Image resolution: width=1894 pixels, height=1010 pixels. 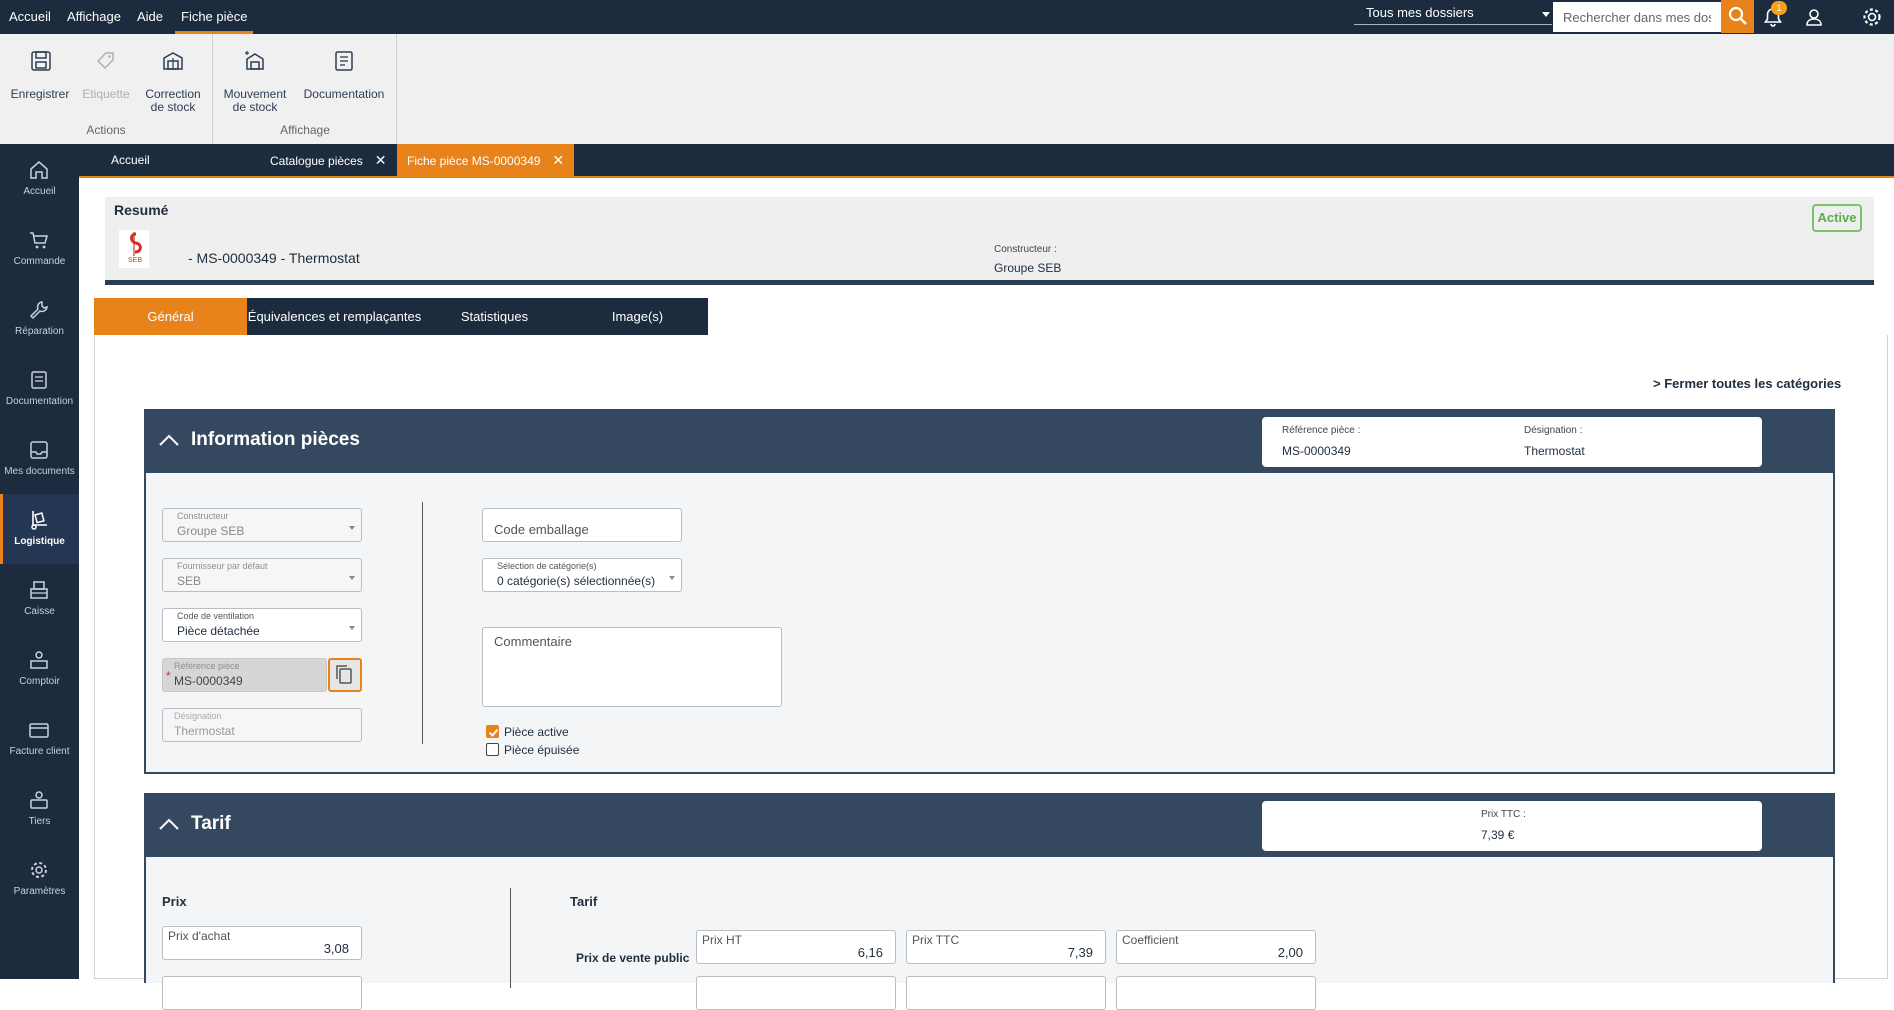 I want to click on code-emballage-input: Code emballage, so click(x=582, y=525).